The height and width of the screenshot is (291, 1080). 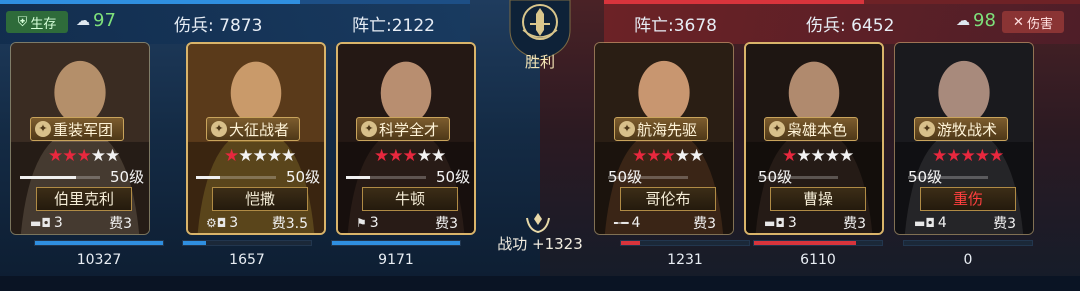 What do you see at coordinates (216, 223) in the screenshot?
I see `chariot-icon: ⚙◘` at bounding box center [216, 223].